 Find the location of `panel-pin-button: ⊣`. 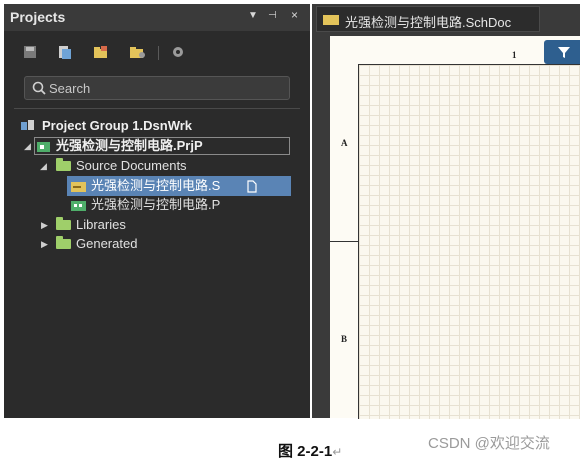

panel-pin-button: ⊣ is located at coordinates (272, 15).